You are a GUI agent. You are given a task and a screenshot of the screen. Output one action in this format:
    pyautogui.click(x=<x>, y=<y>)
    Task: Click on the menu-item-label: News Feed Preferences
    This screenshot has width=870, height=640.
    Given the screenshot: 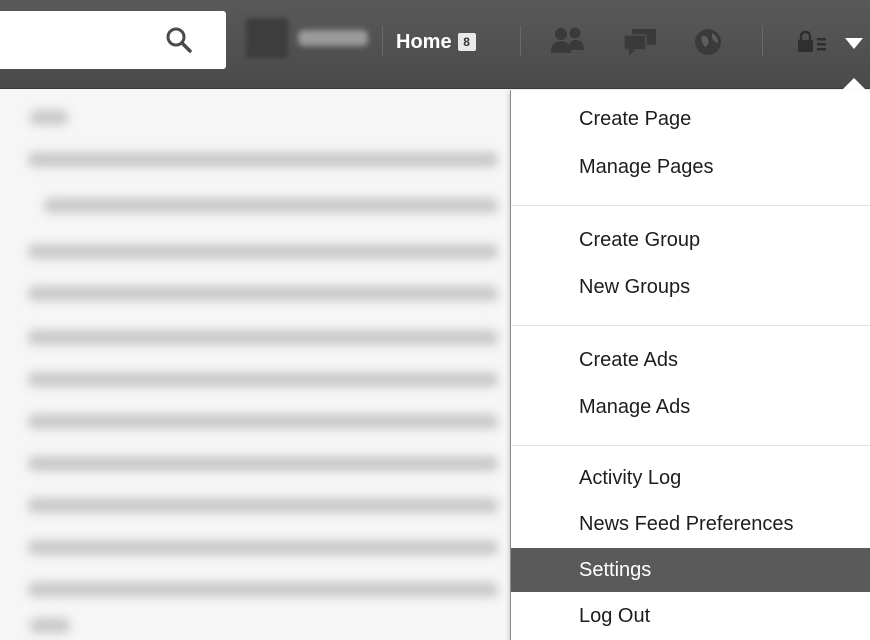 What is the action you would take?
    pyautogui.click(x=686, y=524)
    